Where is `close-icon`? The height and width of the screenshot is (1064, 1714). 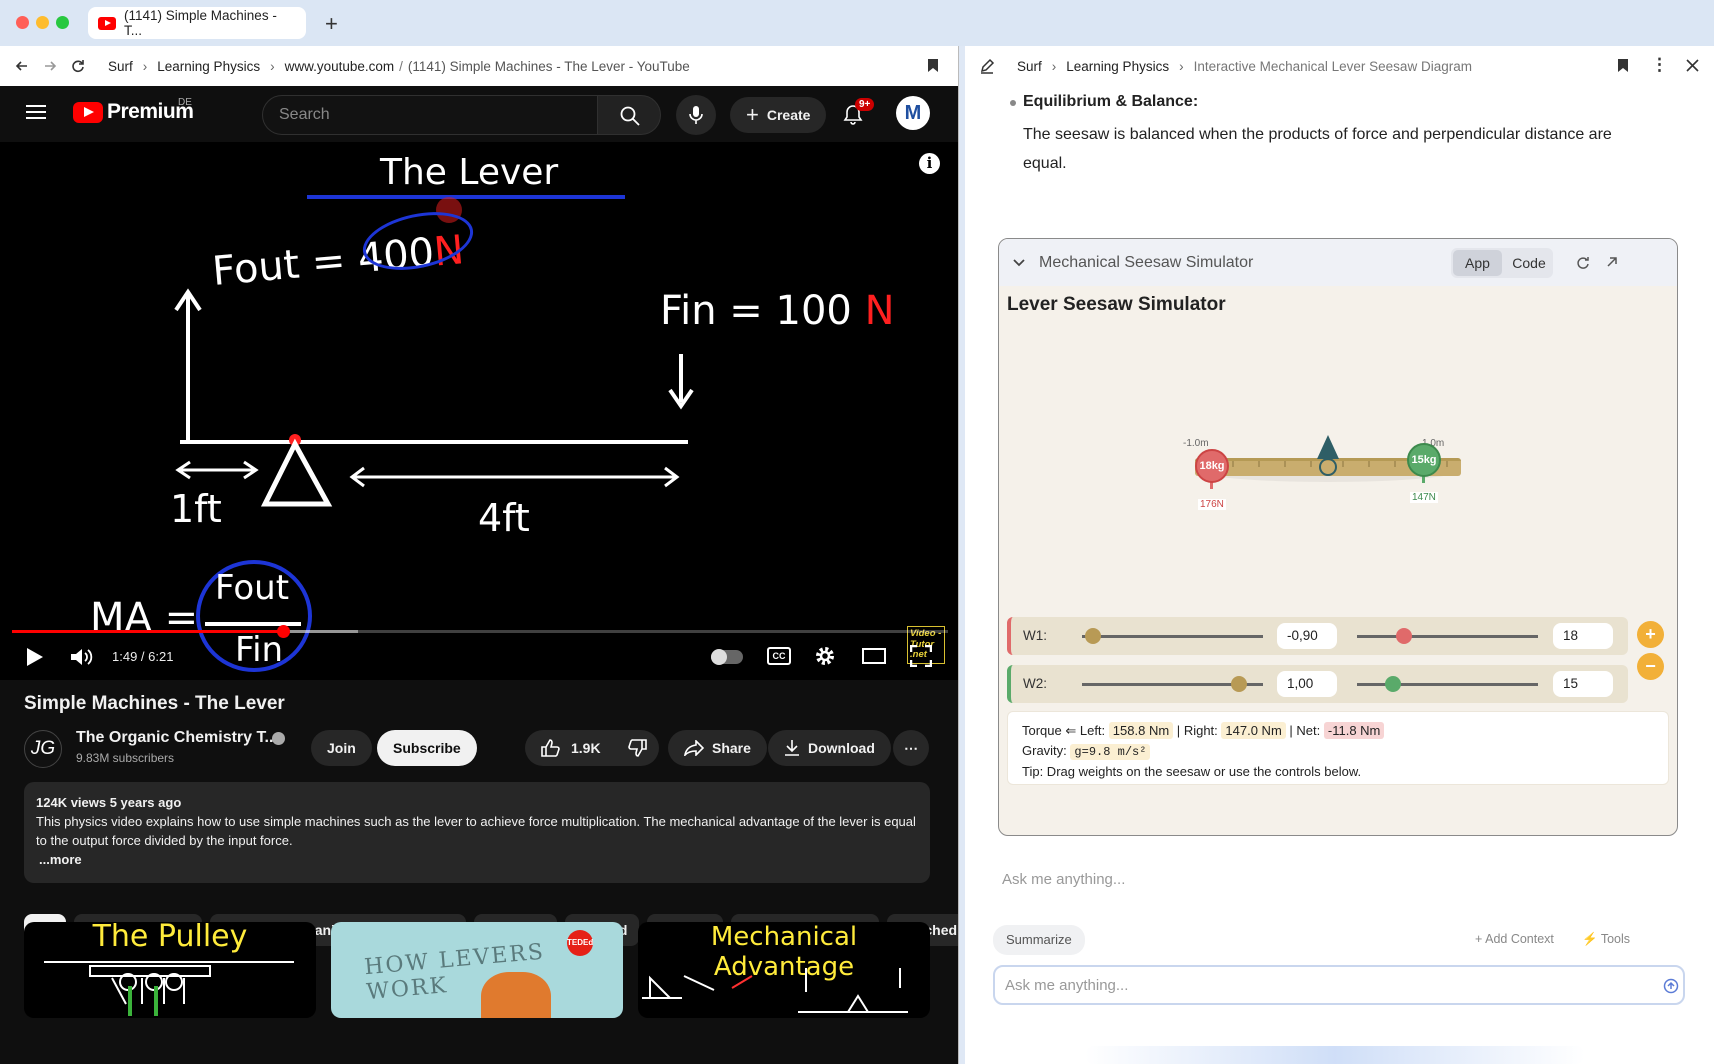
close-icon is located at coordinates (1692, 65).